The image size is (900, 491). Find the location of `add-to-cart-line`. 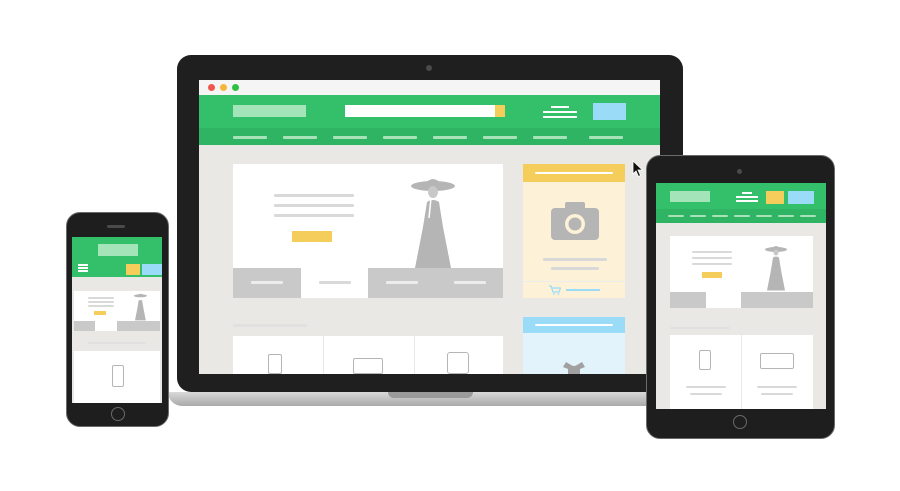

add-to-cart-line is located at coordinates (583, 290).